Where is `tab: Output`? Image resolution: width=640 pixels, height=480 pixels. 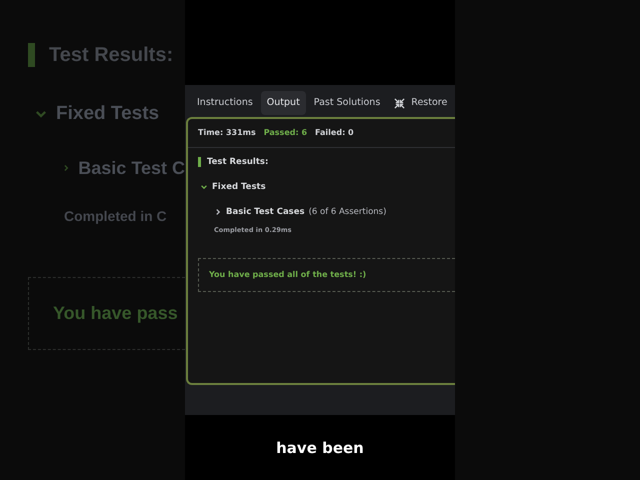
tab: Output is located at coordinates (283, 103).